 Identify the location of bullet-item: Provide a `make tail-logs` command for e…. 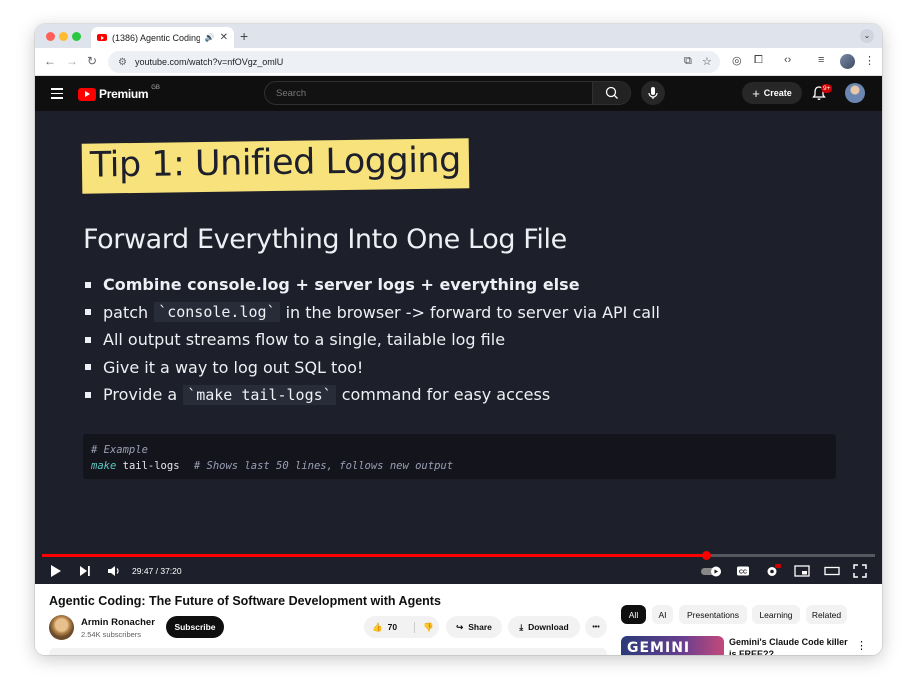
(372, 395).